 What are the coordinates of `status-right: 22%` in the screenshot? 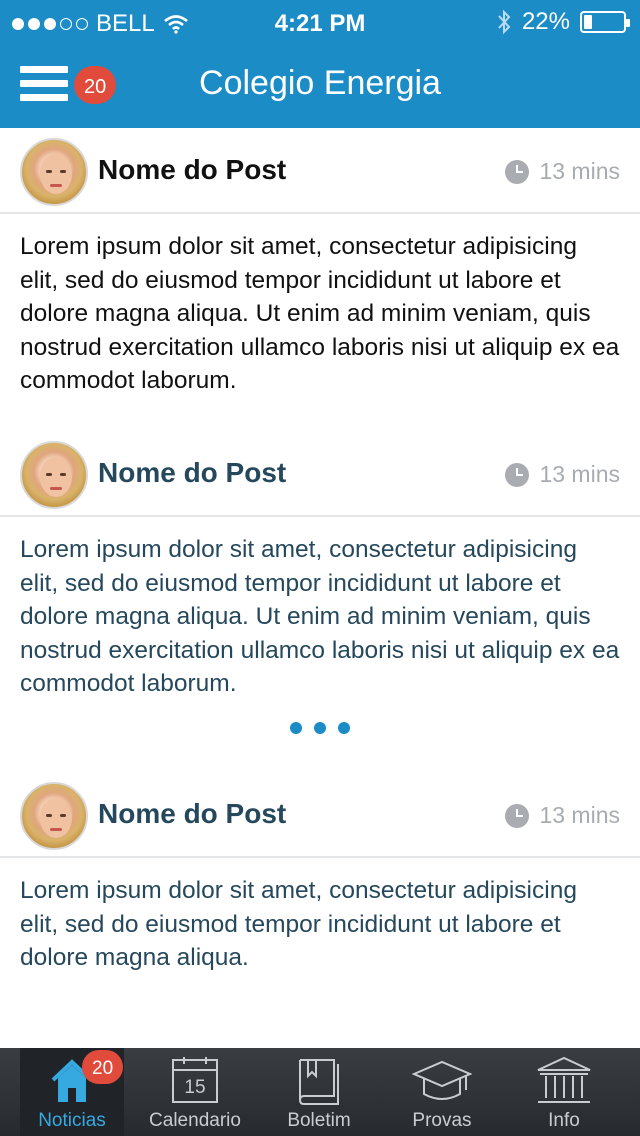 It's located at (563, 22).